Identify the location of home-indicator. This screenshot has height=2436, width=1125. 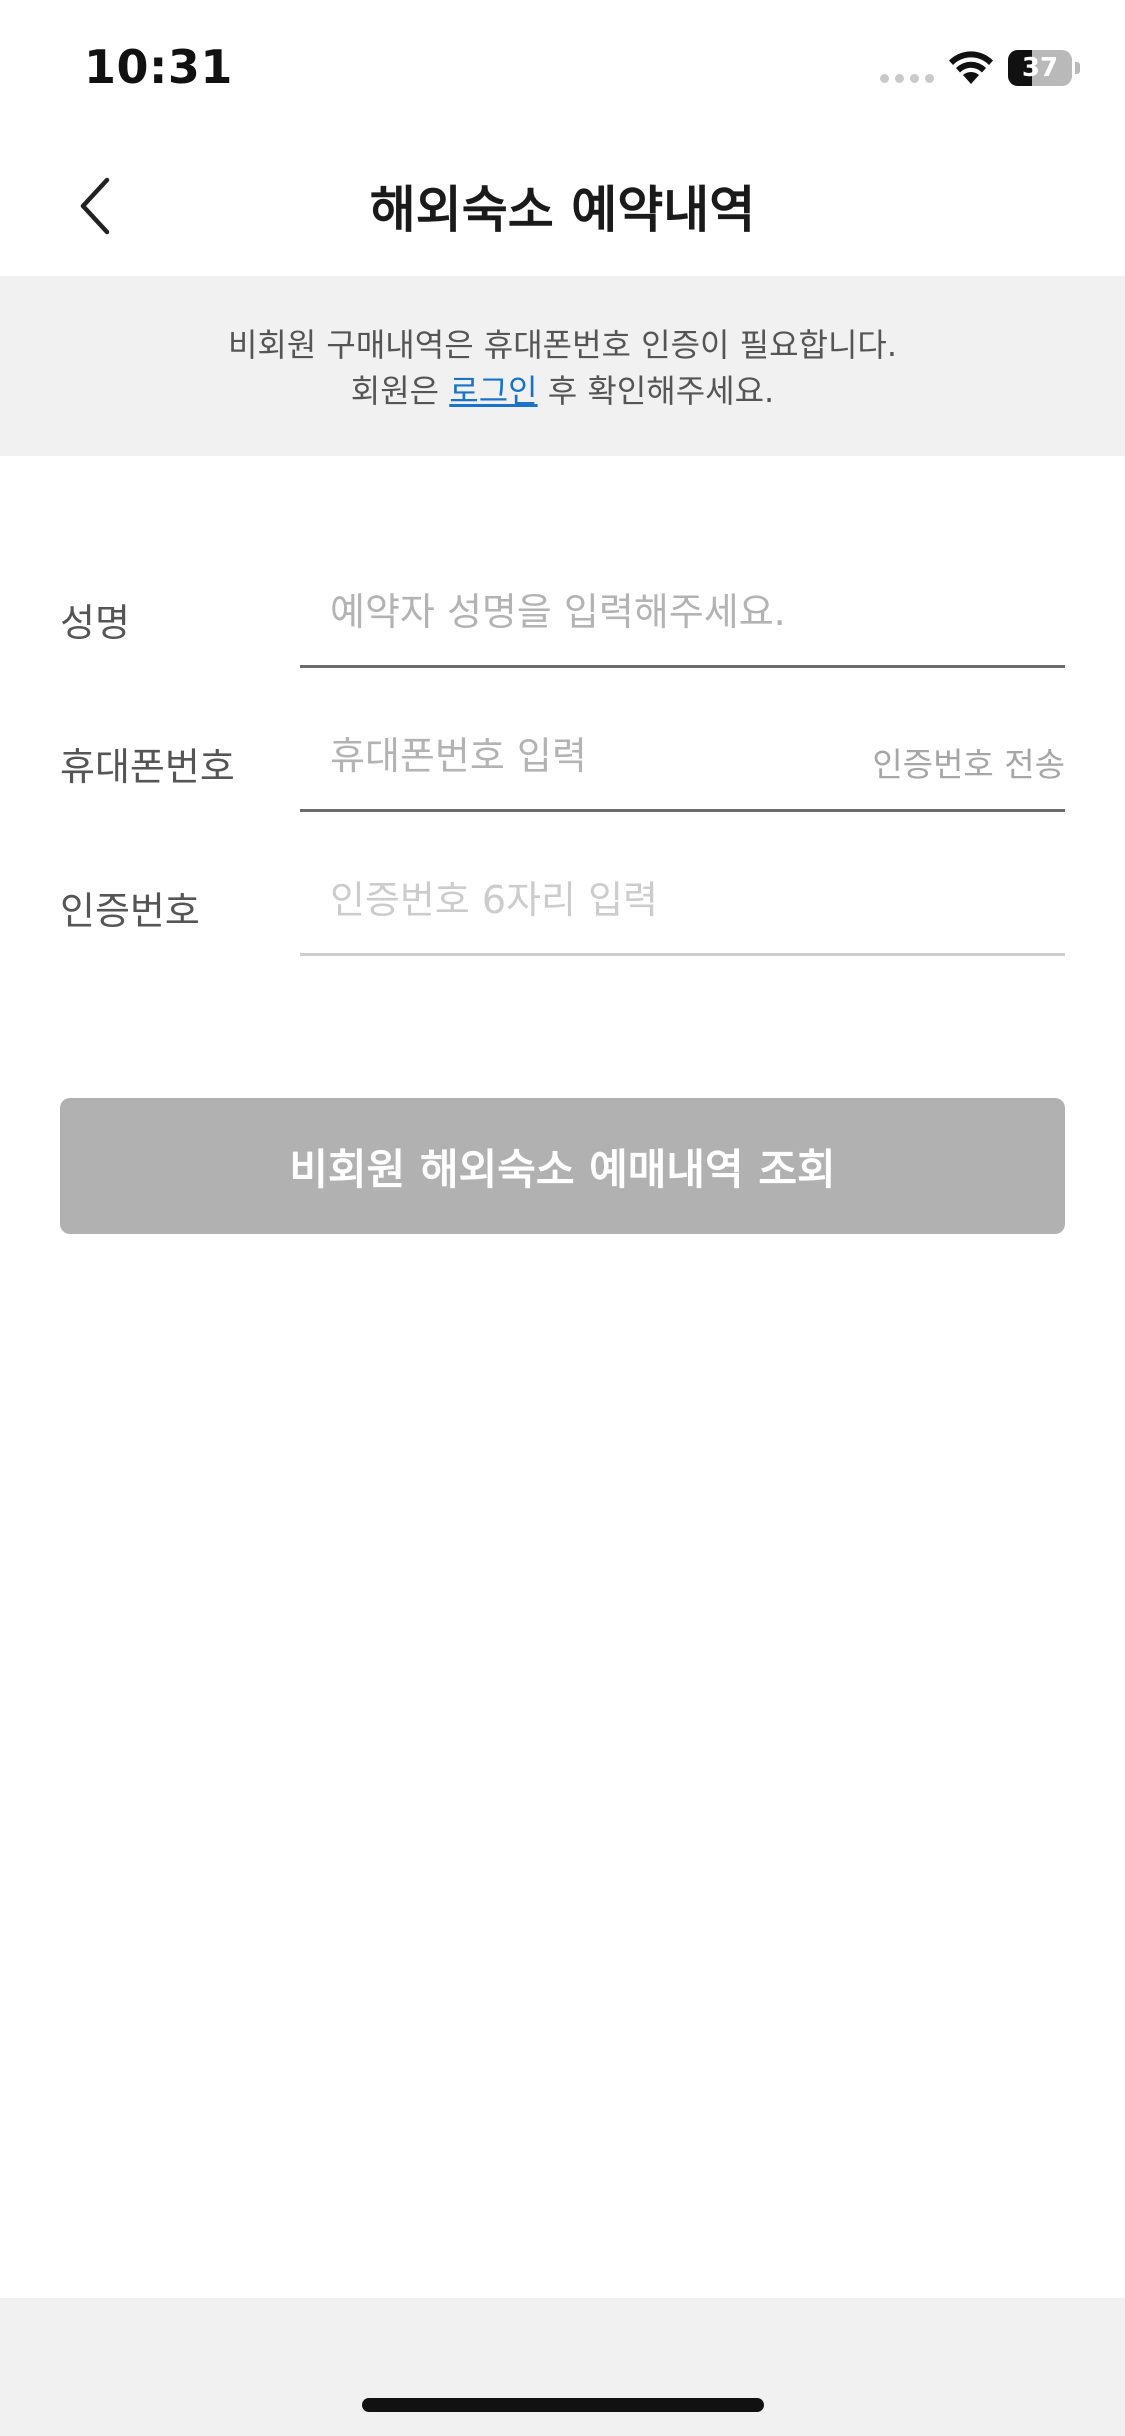
(563, 2405).